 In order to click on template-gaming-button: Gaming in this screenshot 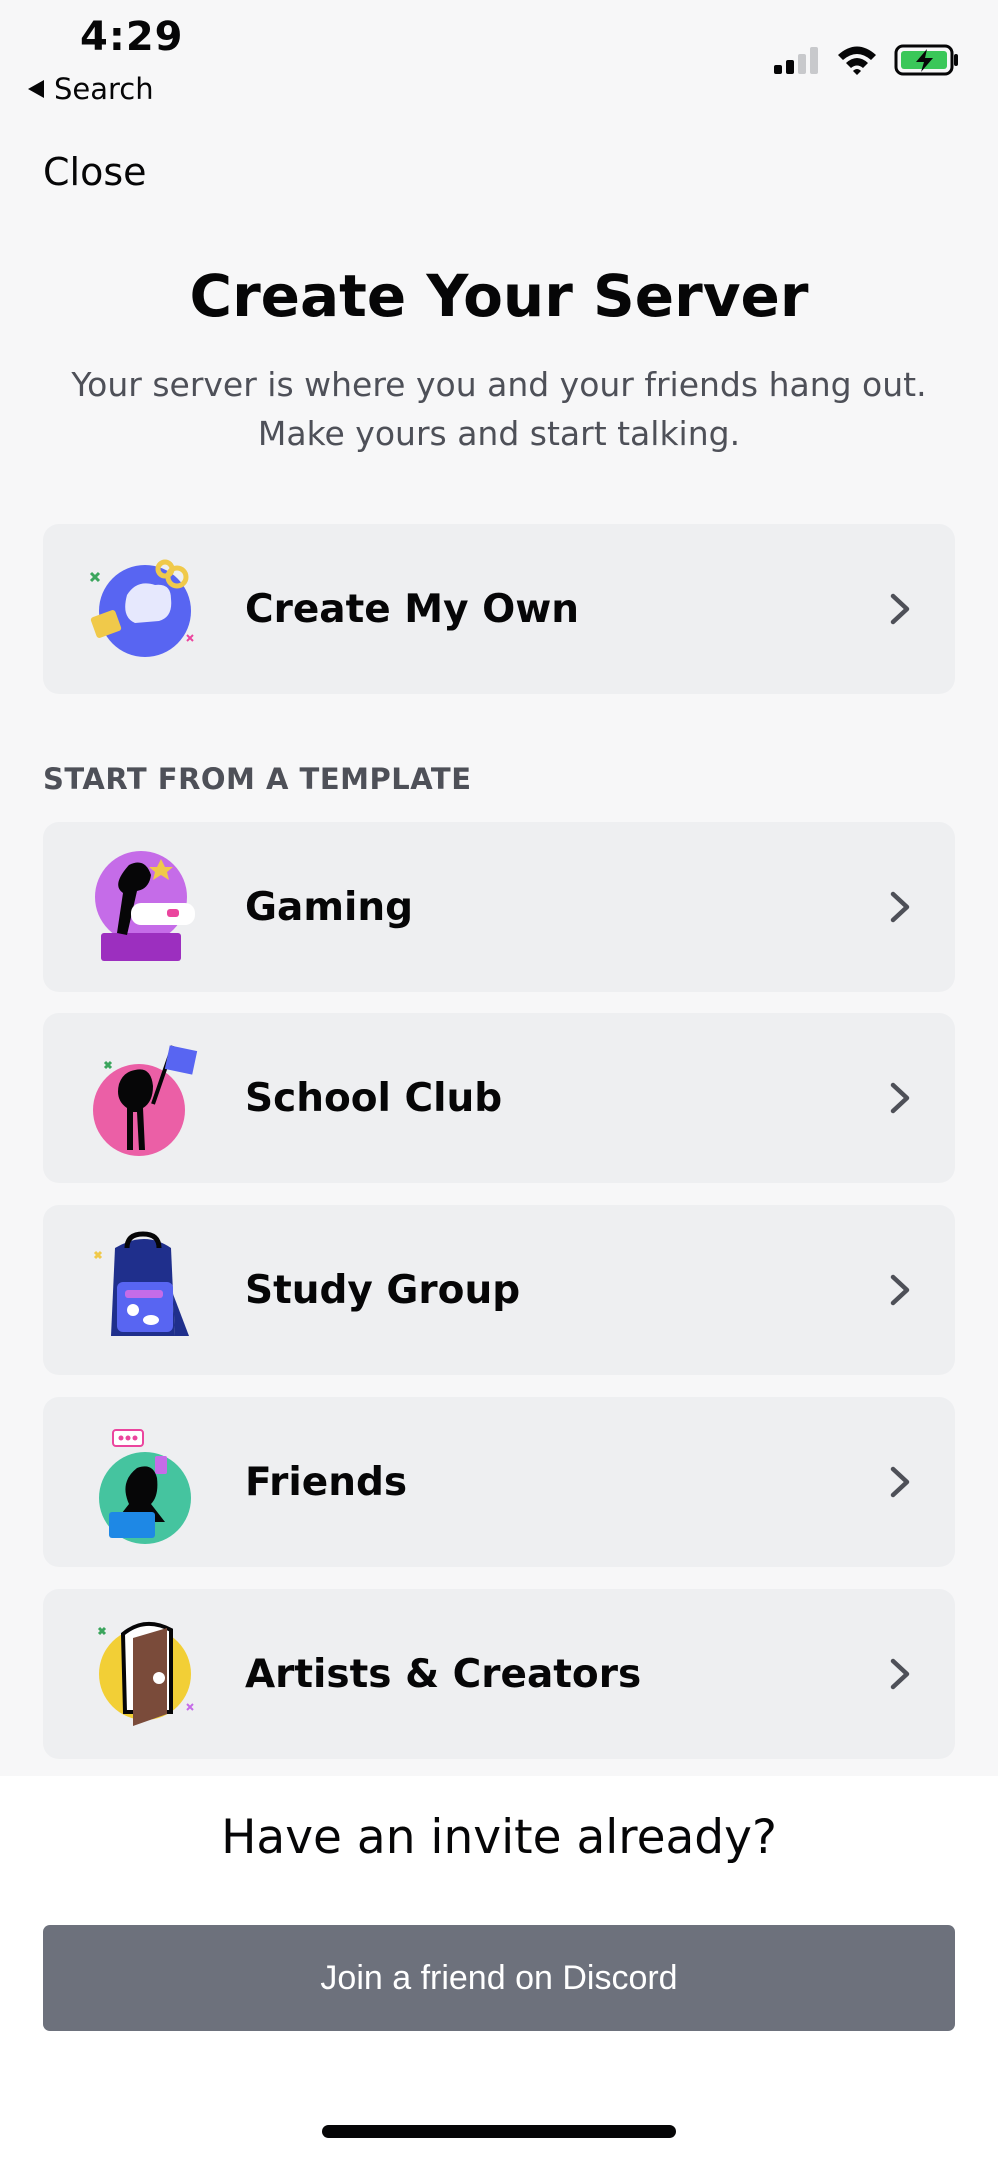, I will do `click(499, 907)`.